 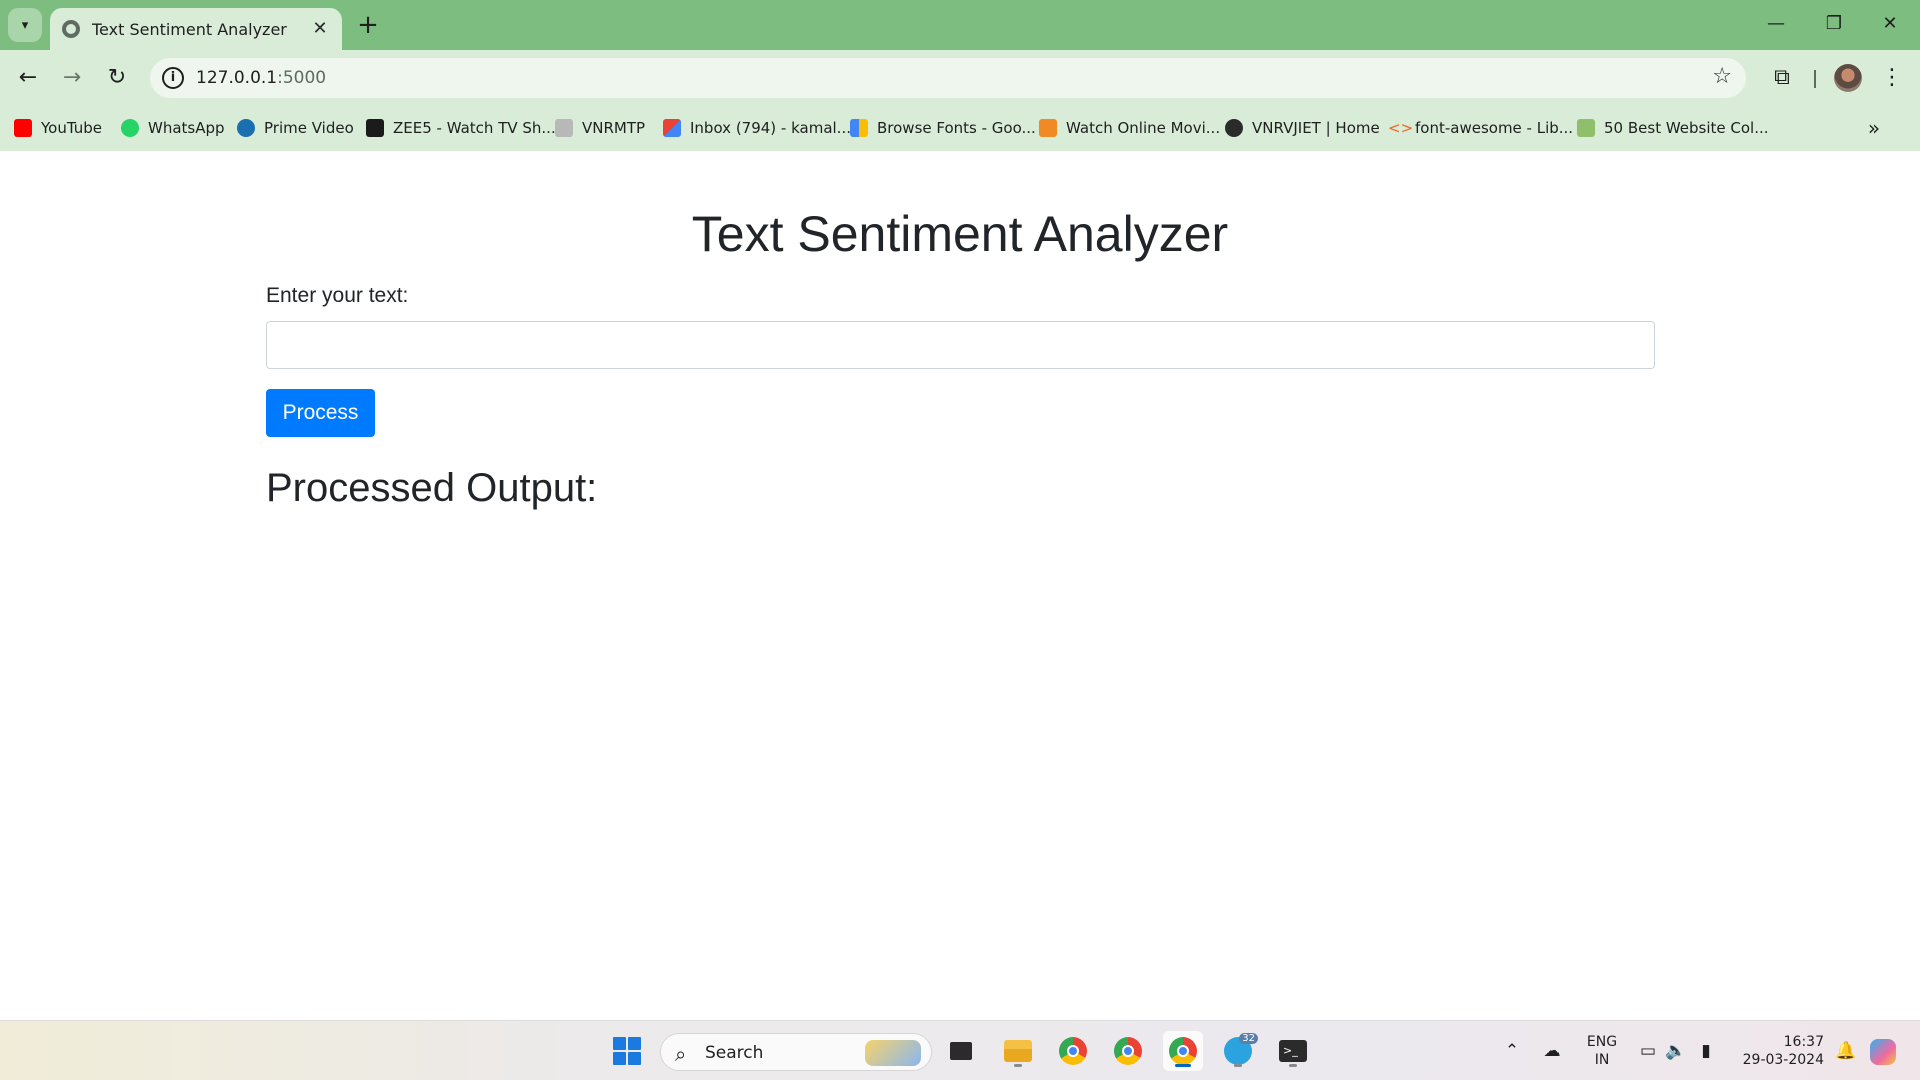 What do you see at coordinates (189, 29) in the screenshot?
I see `tab-title: Text Sentiment Analyzer` at bounding box center [189, 29].